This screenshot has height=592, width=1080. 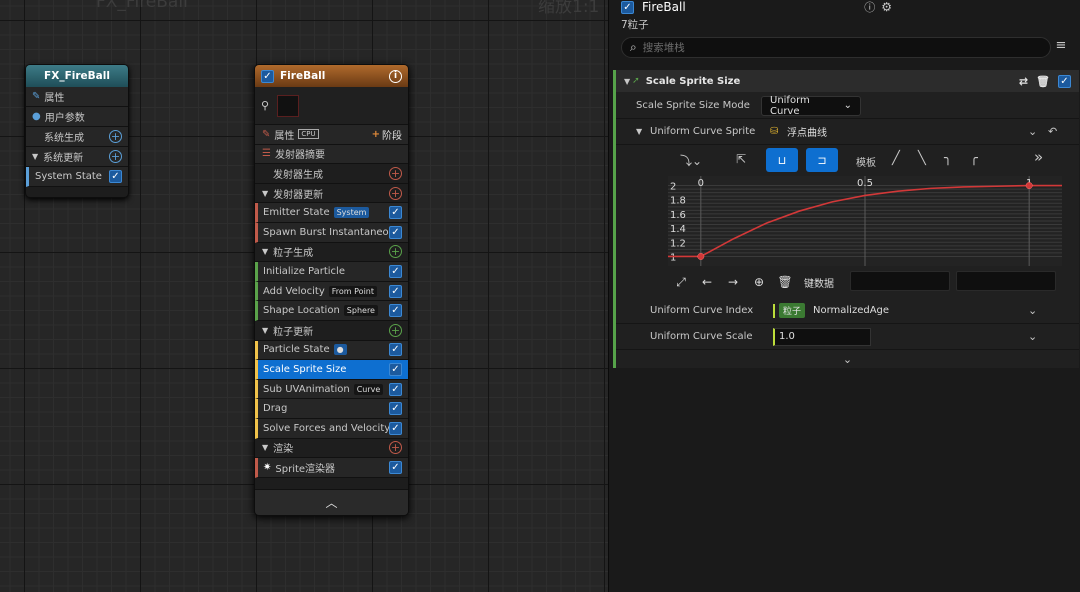 I want to click on delete-key-icon: 🗑, so click(x=785, y=282).